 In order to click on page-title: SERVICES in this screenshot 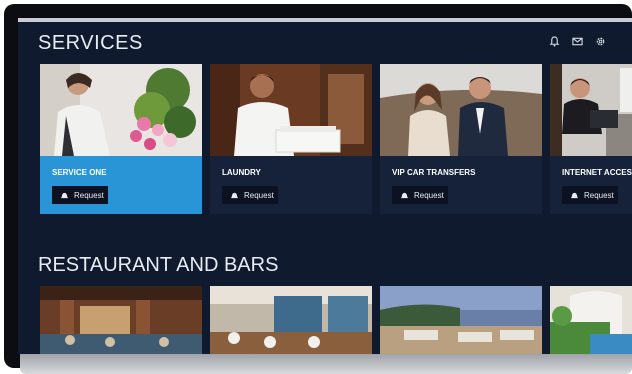, I will do `click(90, 43)`.